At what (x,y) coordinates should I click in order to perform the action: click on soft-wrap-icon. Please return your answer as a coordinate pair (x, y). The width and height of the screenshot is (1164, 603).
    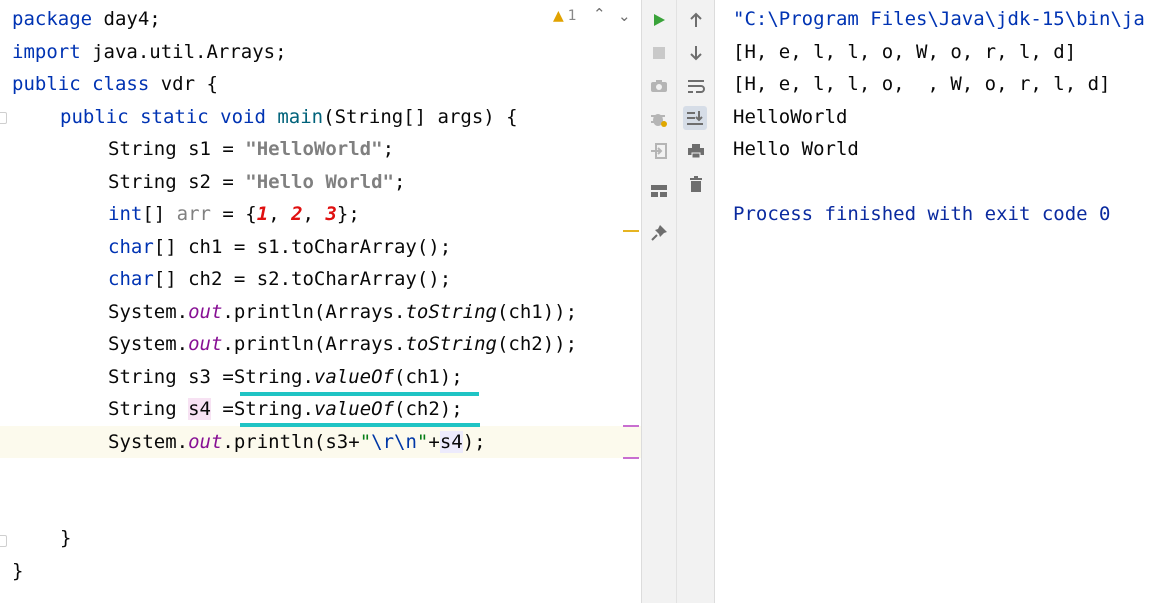
    Looking at the image, I should click on (696, 86).